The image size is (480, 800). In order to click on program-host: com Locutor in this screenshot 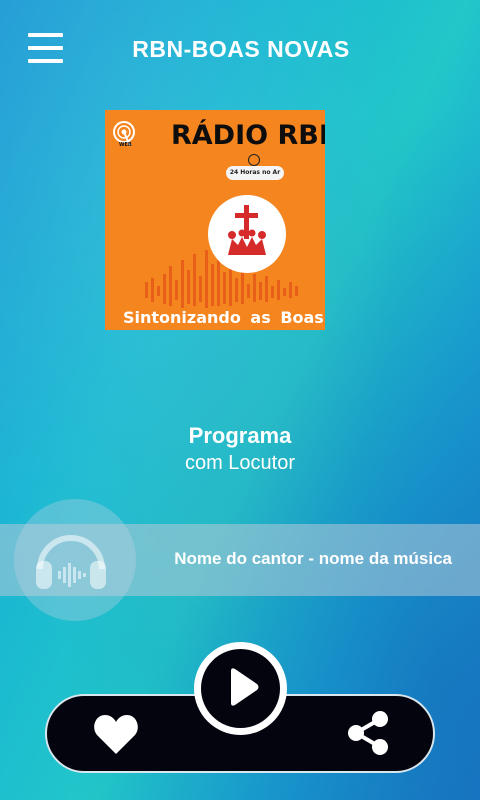, I will do `click(240, 463)`.